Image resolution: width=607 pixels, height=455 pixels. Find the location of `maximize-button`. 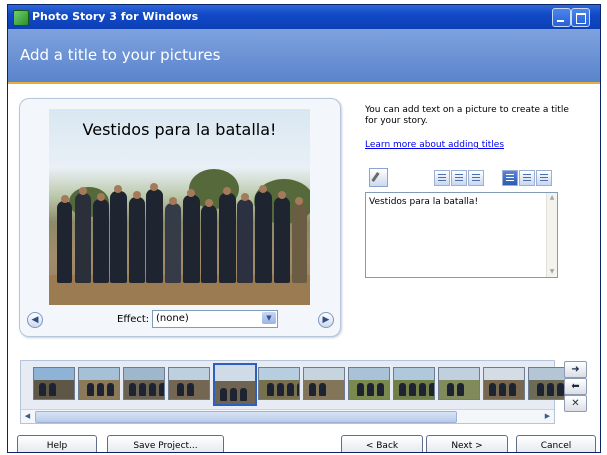

maximize-button is located at coordinates (580, 17).